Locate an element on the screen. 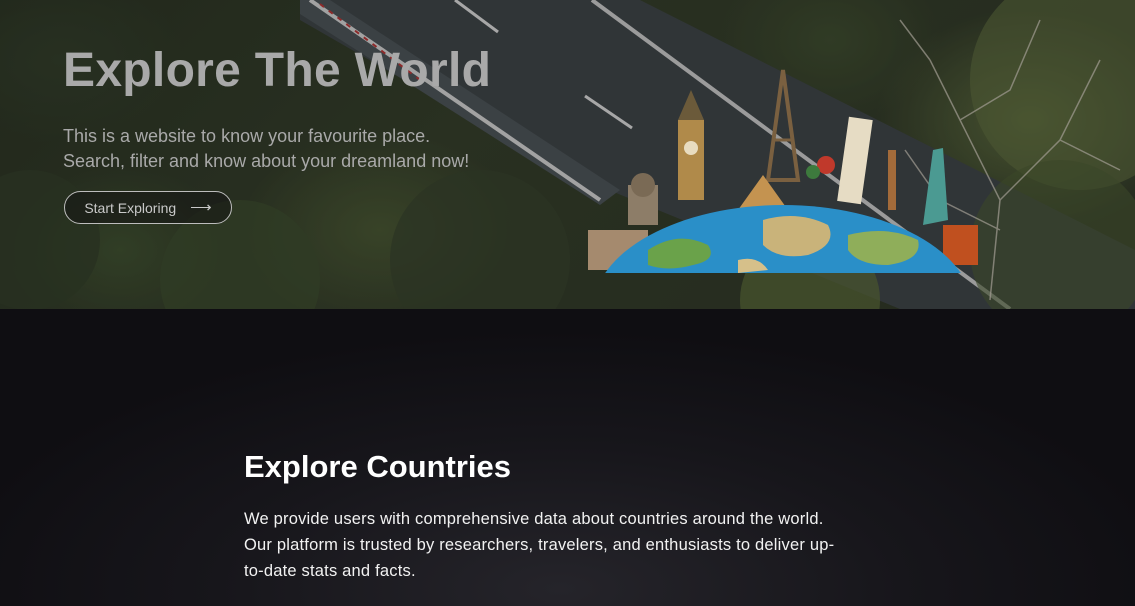  start-exploring-label: Start Exploring is located at coordinates (130, 207).